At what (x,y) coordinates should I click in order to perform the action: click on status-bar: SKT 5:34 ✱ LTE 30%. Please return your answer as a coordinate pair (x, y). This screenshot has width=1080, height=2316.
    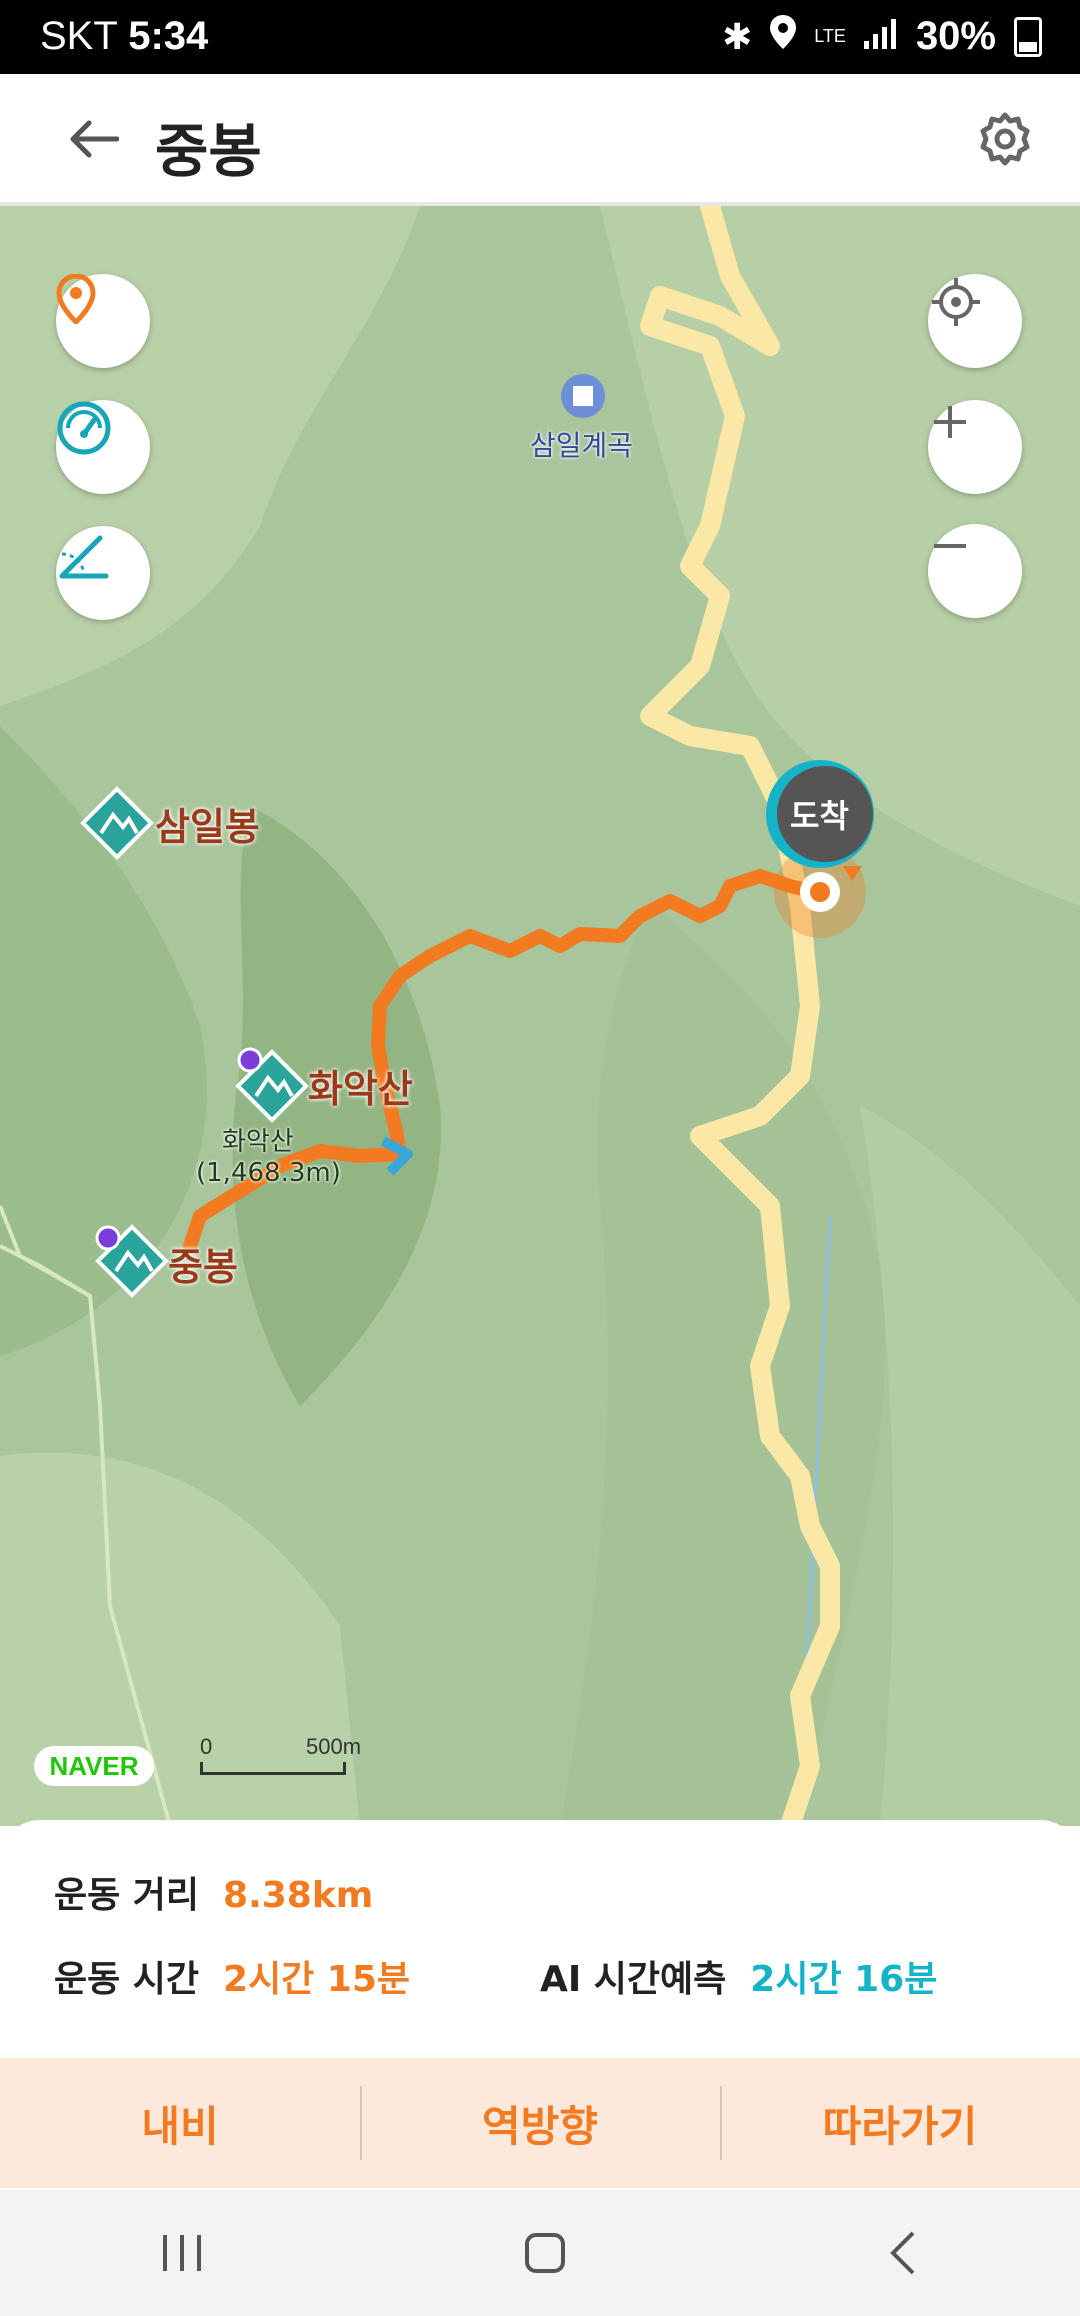
    Looking at the image, I should click on (540, 37).